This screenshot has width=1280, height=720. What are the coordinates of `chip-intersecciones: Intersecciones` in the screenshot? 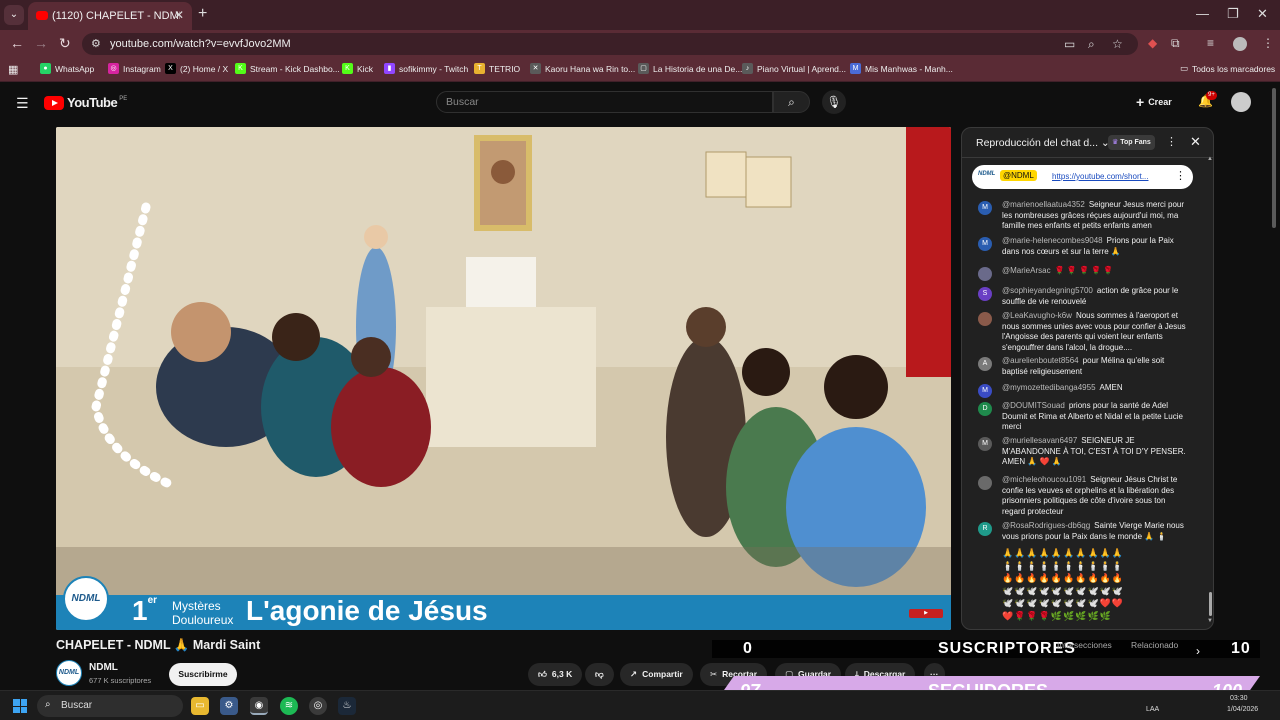 It's located at (1084, 645).